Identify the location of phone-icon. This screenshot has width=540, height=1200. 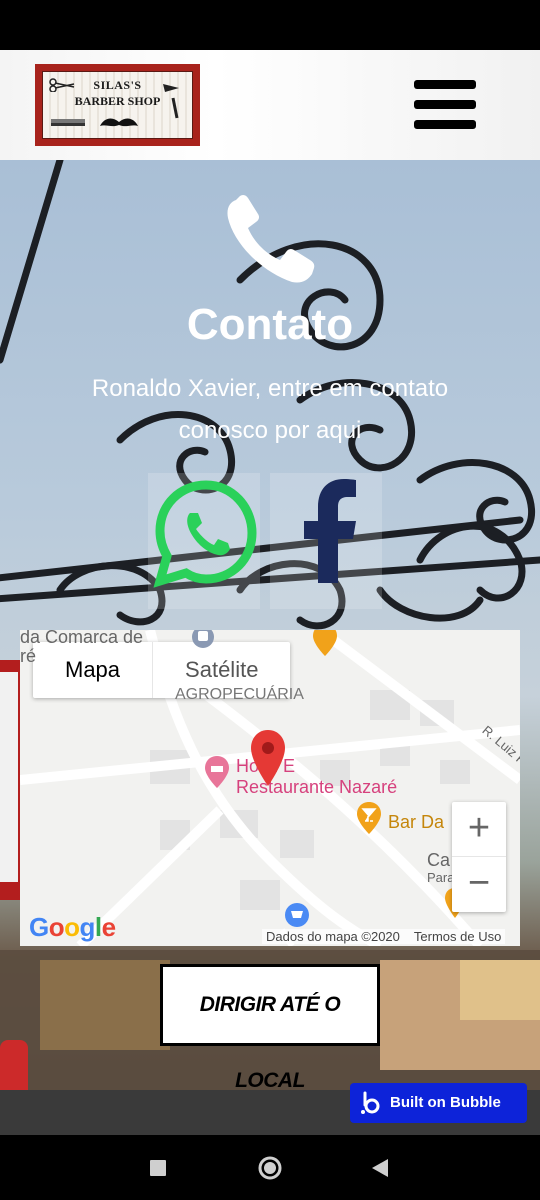
(271, 238).